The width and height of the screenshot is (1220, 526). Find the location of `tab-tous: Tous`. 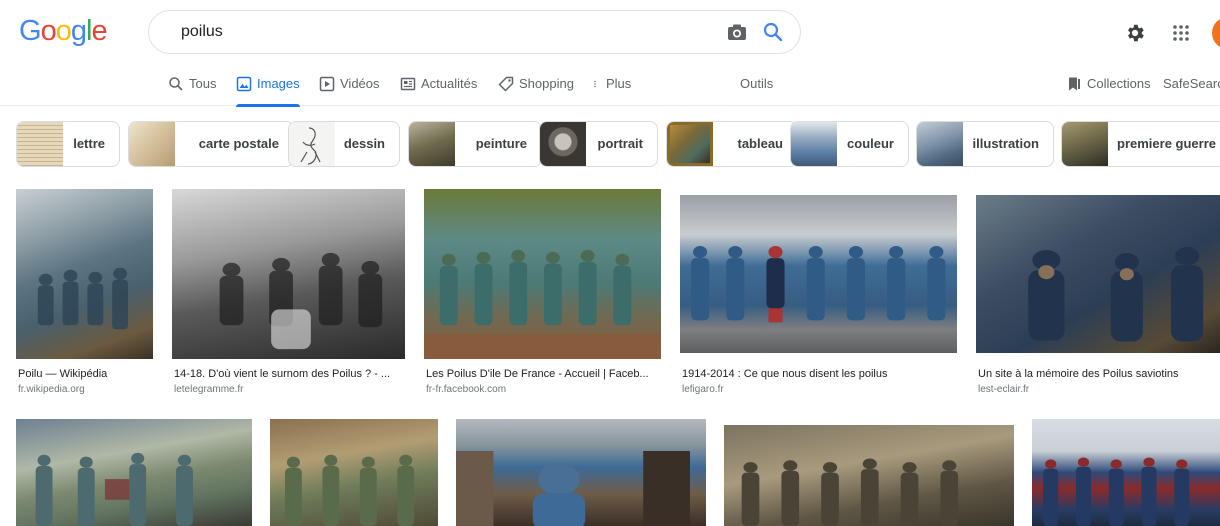

tab-tous: Tous is located at coordinates (192, 87).